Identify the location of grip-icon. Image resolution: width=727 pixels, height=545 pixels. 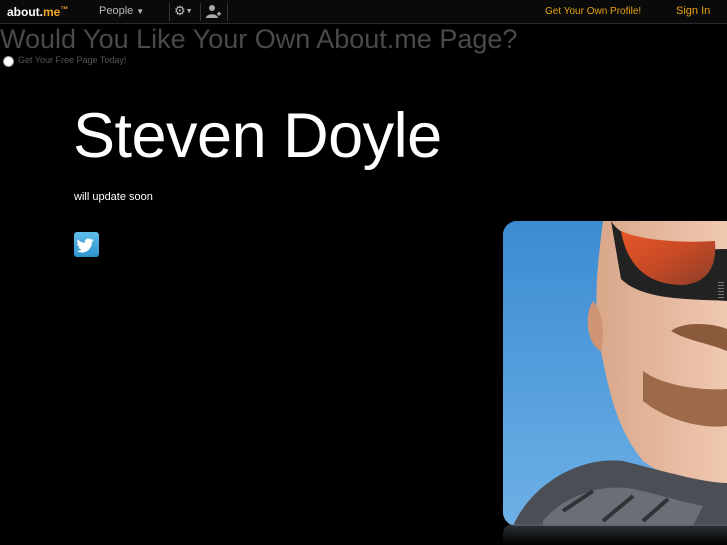
(721, 290).